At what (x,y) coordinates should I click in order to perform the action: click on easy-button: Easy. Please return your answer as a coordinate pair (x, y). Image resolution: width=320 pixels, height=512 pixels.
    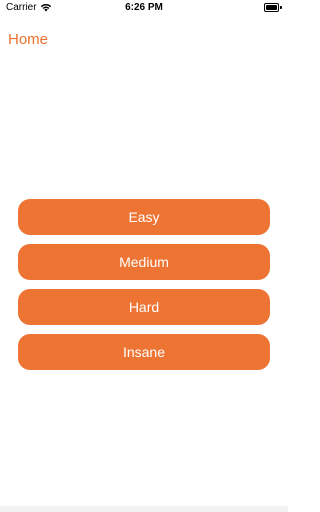
    Looking at the image, I should click on (144, 217).